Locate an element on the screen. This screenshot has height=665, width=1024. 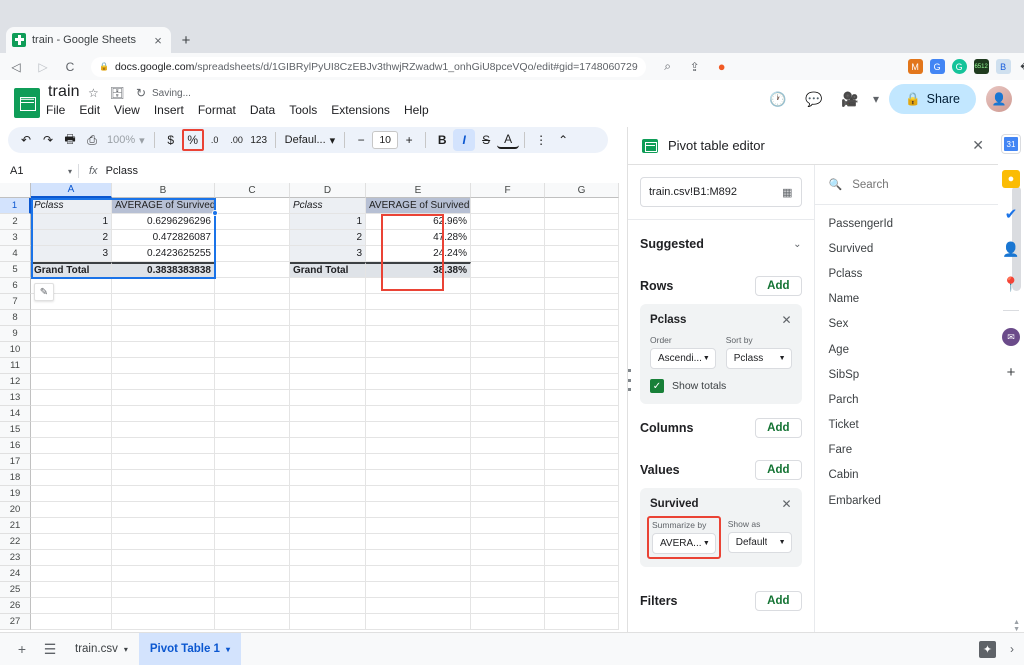
row-header-21: 21 is located at coordinates (15, 526).